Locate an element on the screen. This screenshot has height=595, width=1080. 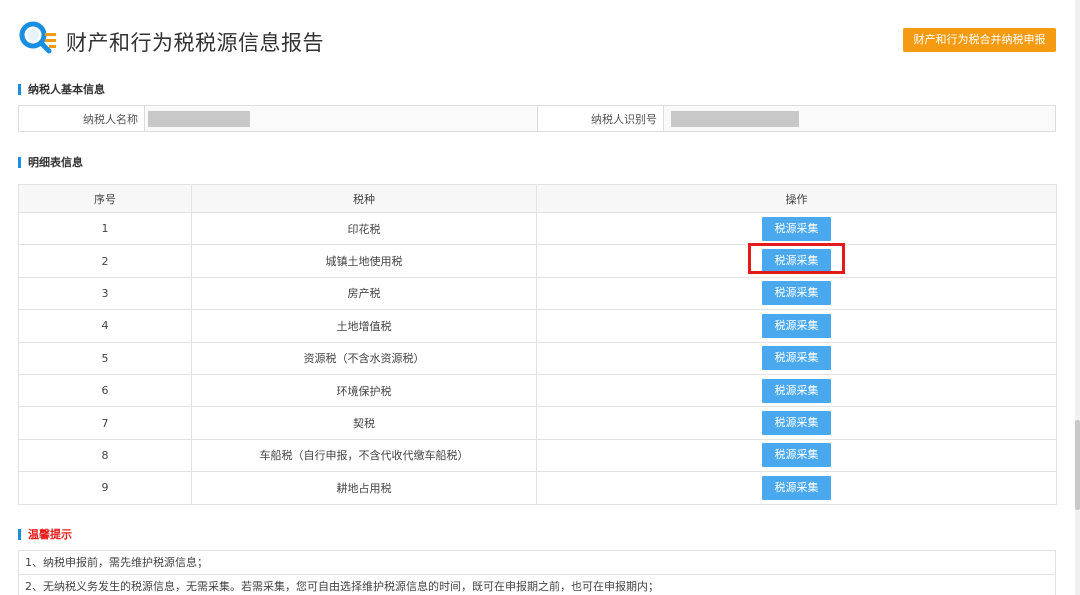
row-number: 2 is located at coordinates (105, 261).